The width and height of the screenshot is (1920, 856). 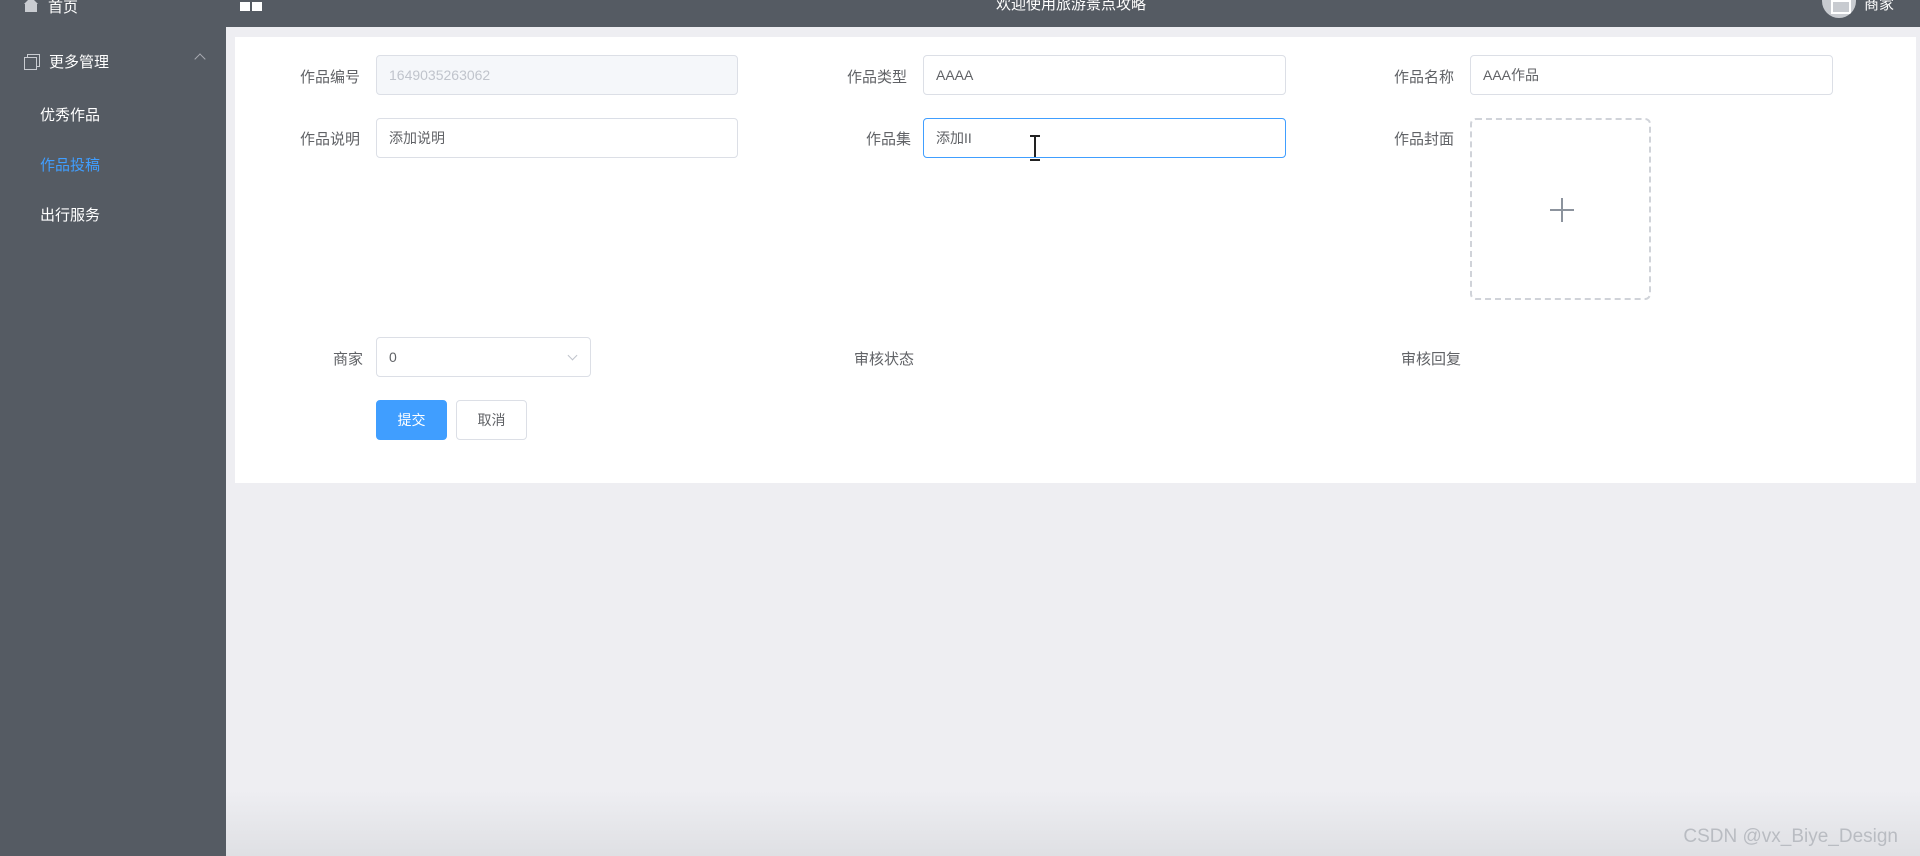 What do you see at coordinates (1071, 6) in the screenshot?
I see `welcome-title: 欢迎使用旅游景点攻略` at bounding box center [1071, 6].